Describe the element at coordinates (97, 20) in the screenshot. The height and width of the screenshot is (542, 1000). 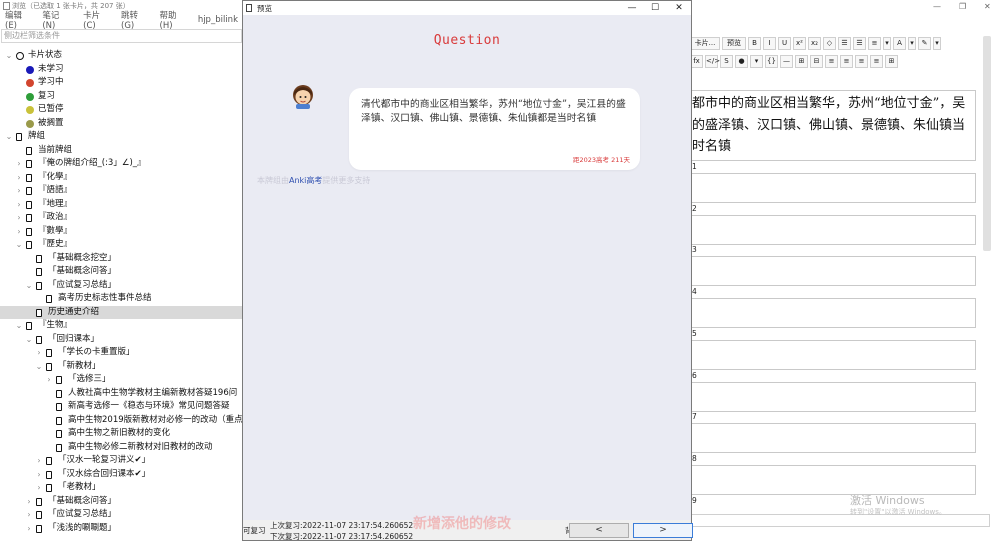
I see `menu-item: 卡片(C)` at that location.